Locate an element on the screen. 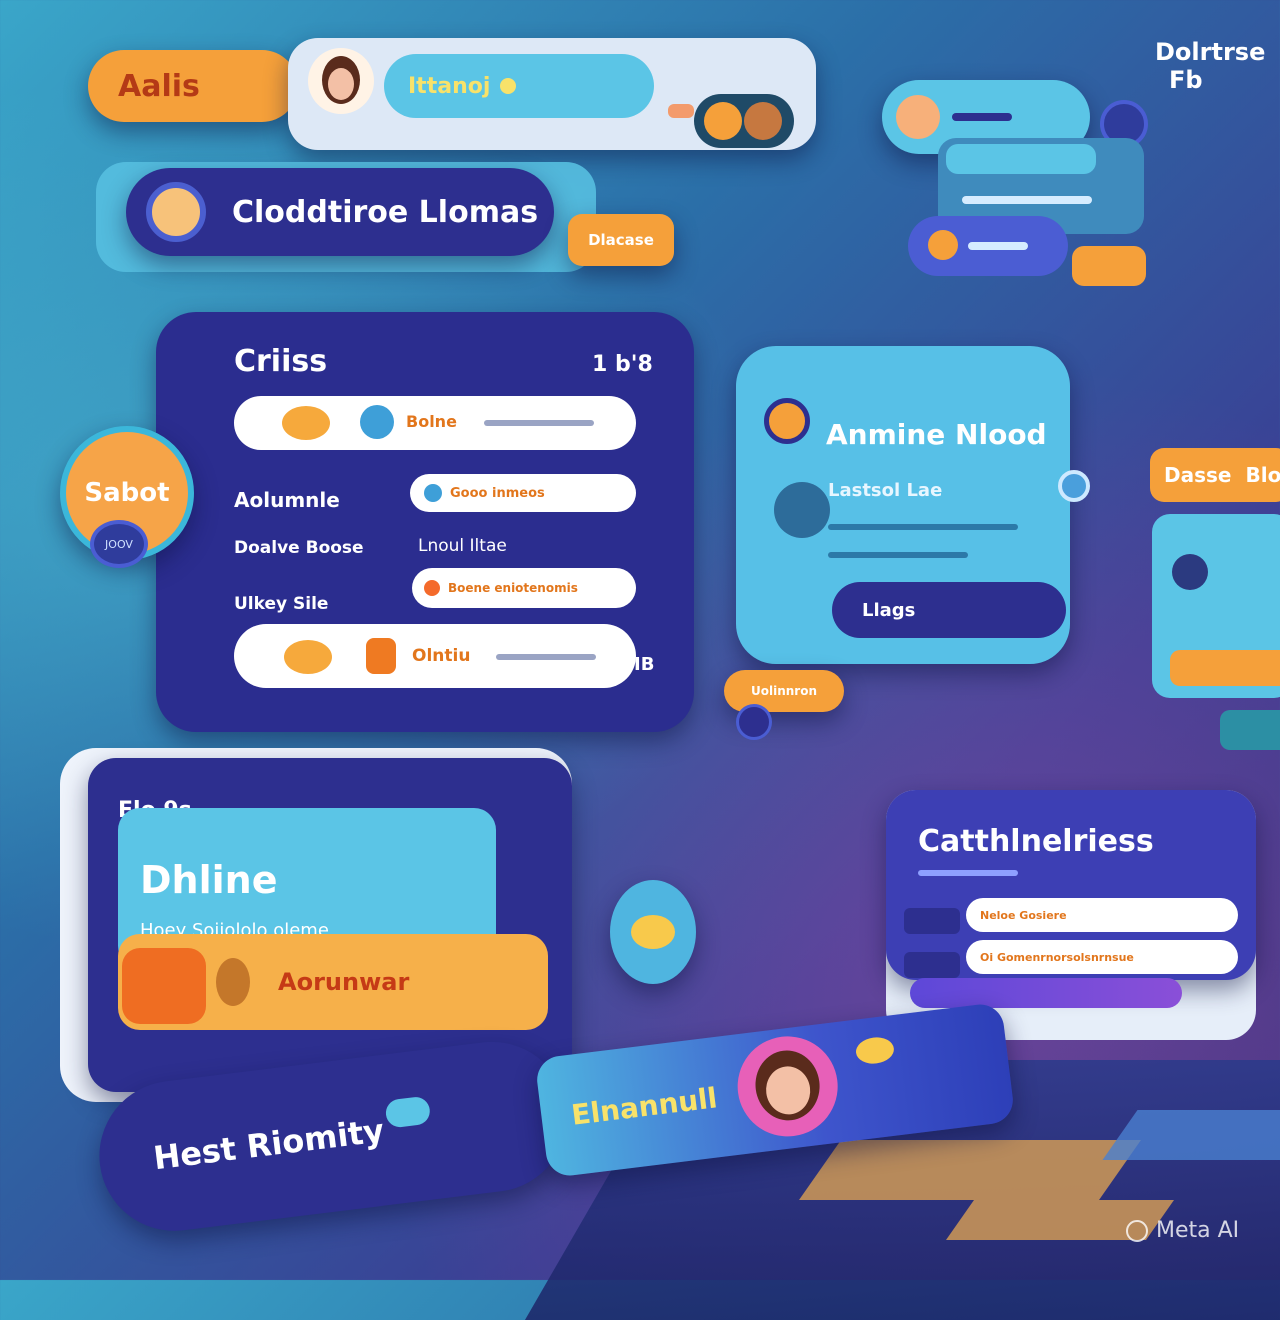 This screenshot has width=1280, height=1320. right-card-row: Oi Gomenrnorsolsnrnsue is located at coordinates (1102, 957).